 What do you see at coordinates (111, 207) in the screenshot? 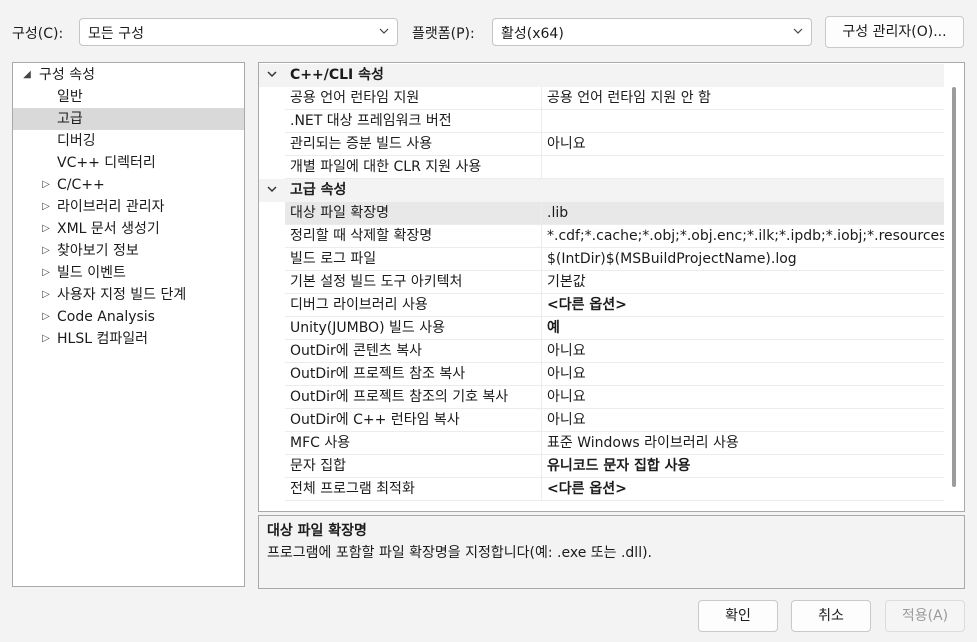
I see `tree-item-label: 라이브러리 관리자` at bounding box center [111, 207].